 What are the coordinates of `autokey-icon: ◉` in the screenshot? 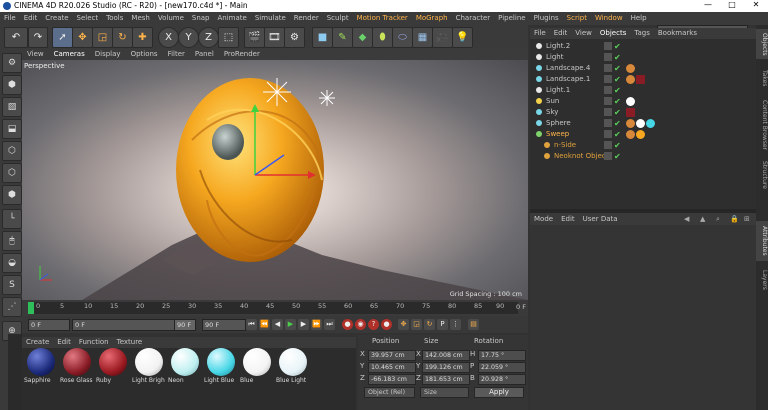 It's located at (360, 324).